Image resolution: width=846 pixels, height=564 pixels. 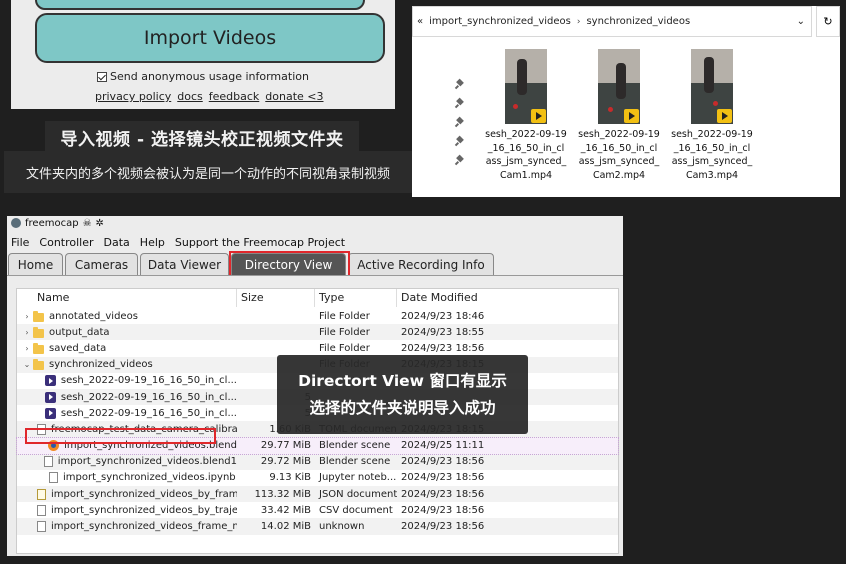 What do you see at coordinates (127, 365) in the screenshot?
I see `cell-name: ⌄ synchronized_videos` at bounding box center [127, 365].